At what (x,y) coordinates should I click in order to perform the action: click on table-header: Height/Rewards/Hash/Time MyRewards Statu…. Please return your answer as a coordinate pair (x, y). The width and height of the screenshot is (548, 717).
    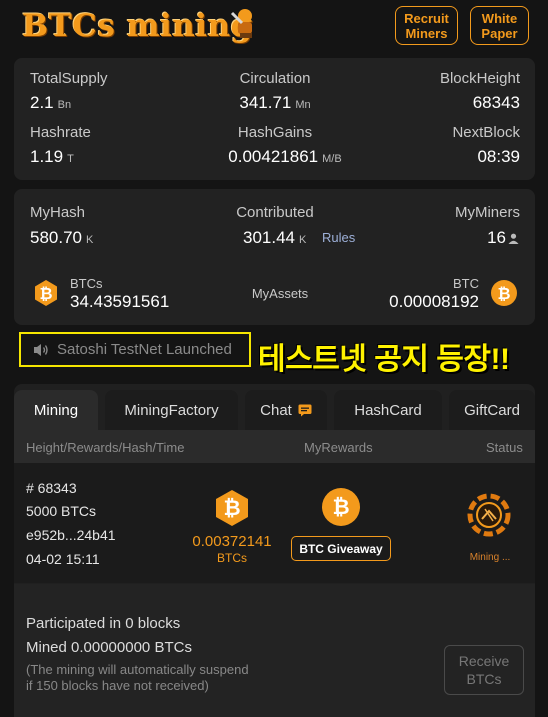
    Looking at the image, I should click on (274, 446).